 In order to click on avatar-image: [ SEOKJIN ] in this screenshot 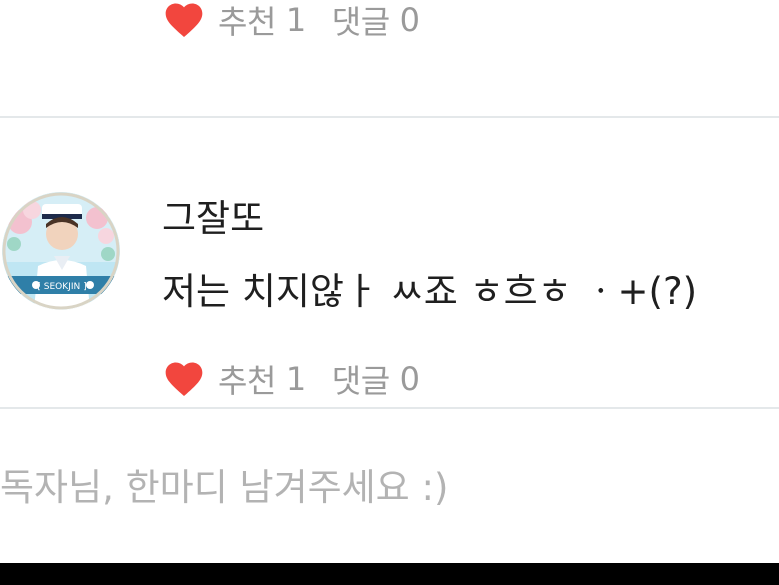, I will do `click(61, 251)`.